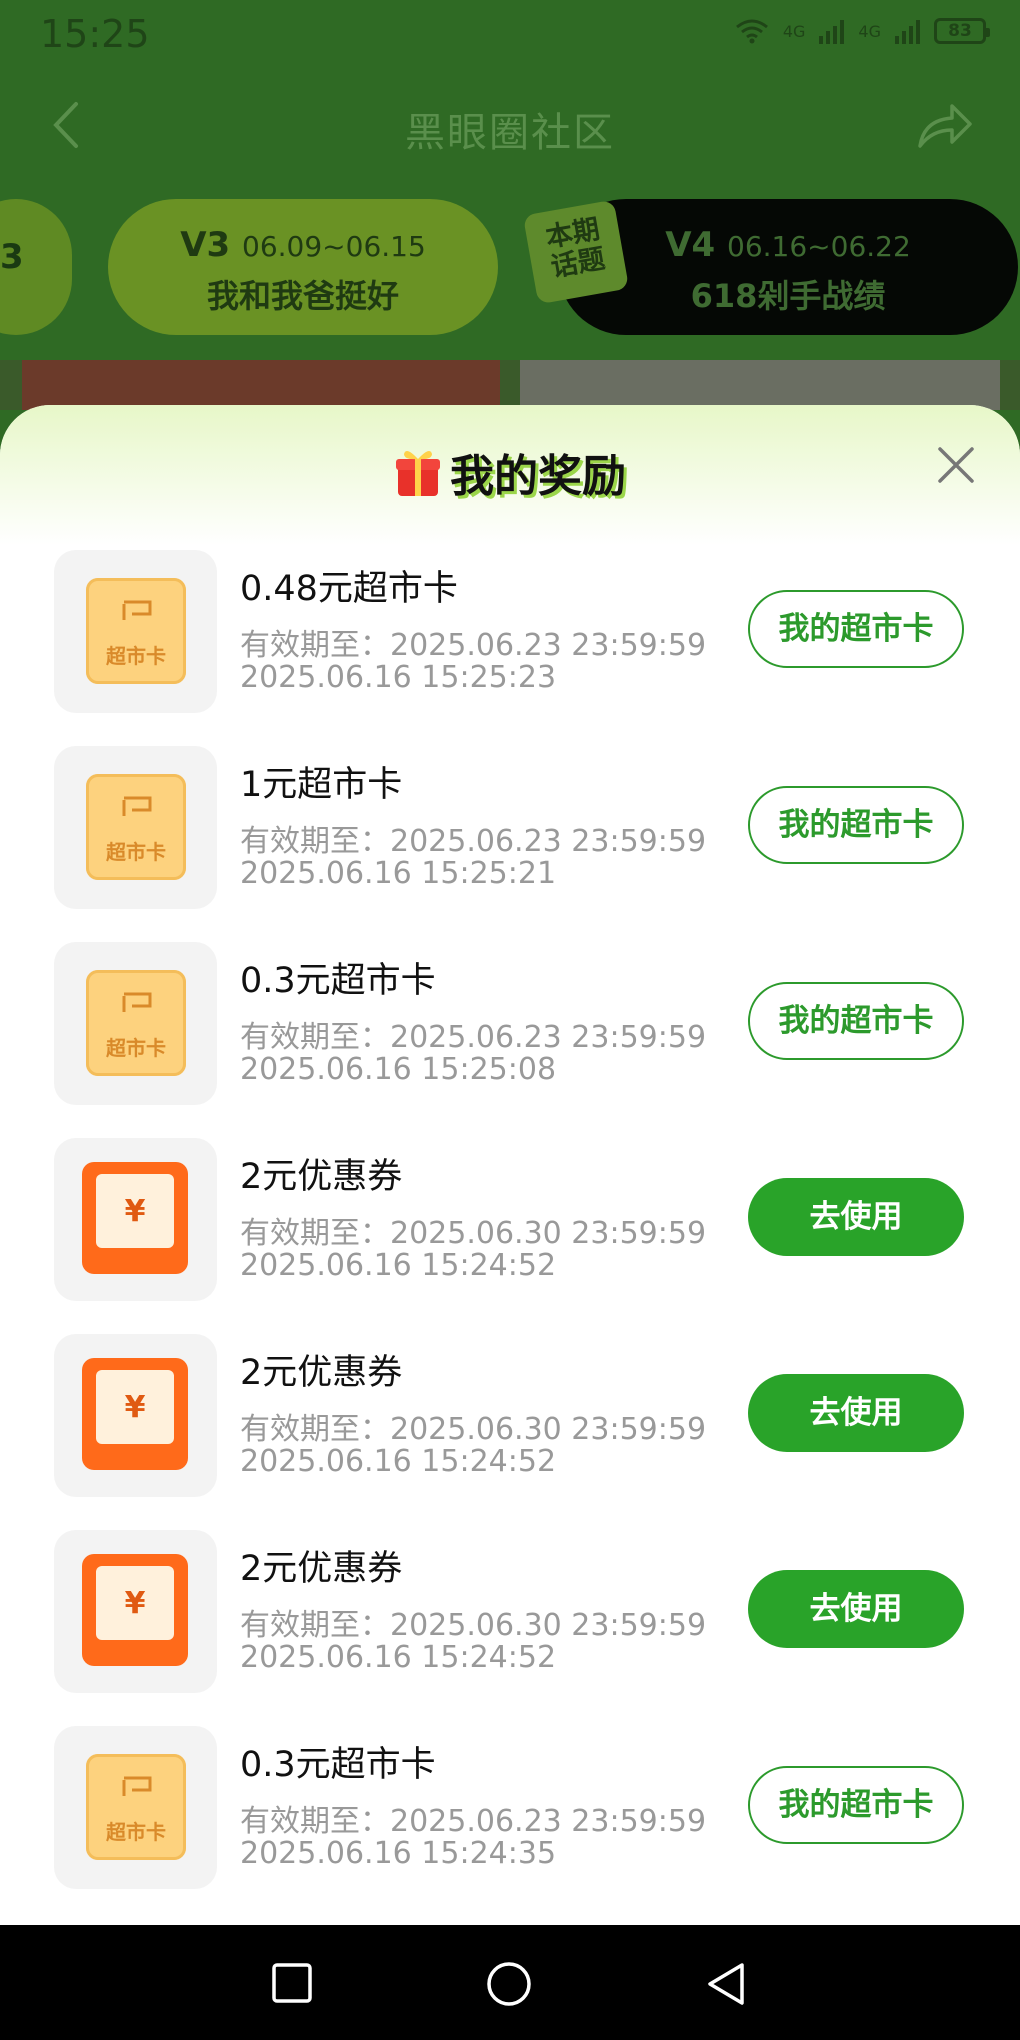 Image resolution: width=1020 pixels, height=2040 pixels. Describe the element at coordinates (510, 385) in the screenshot. I see `background-feed` at that location.